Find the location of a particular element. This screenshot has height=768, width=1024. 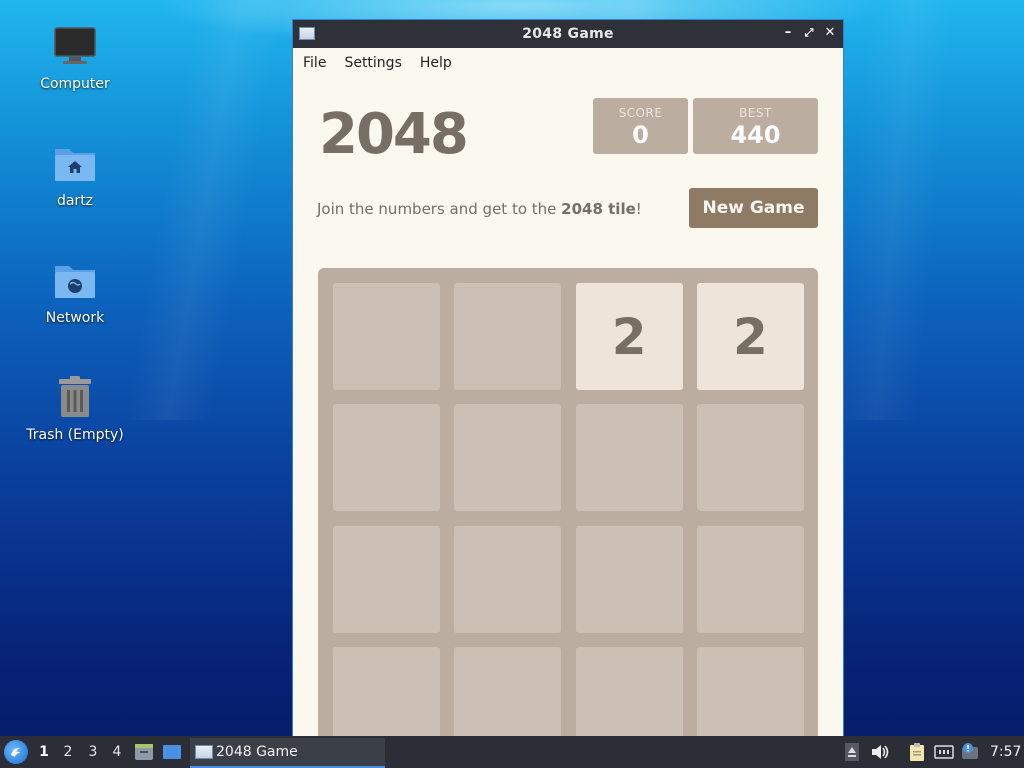

best-box: BEST 440 is located at coordinates (755, 126).